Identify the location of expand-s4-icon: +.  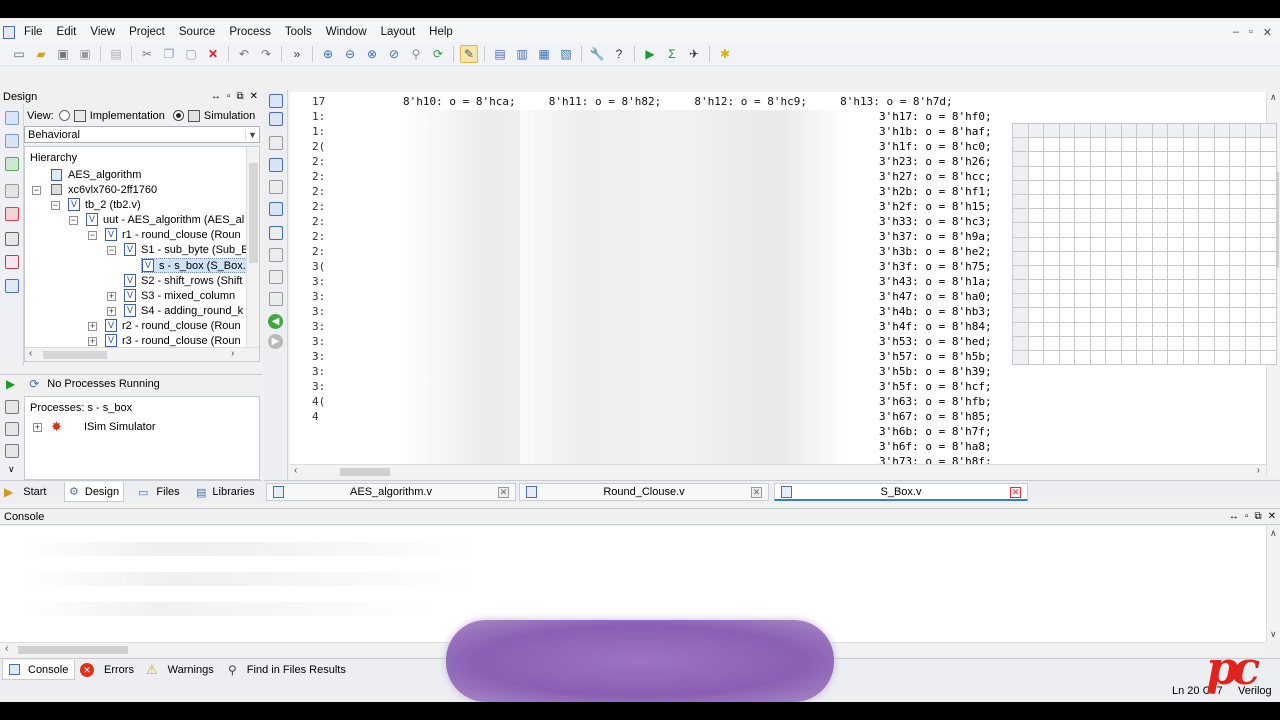
(111, 311).